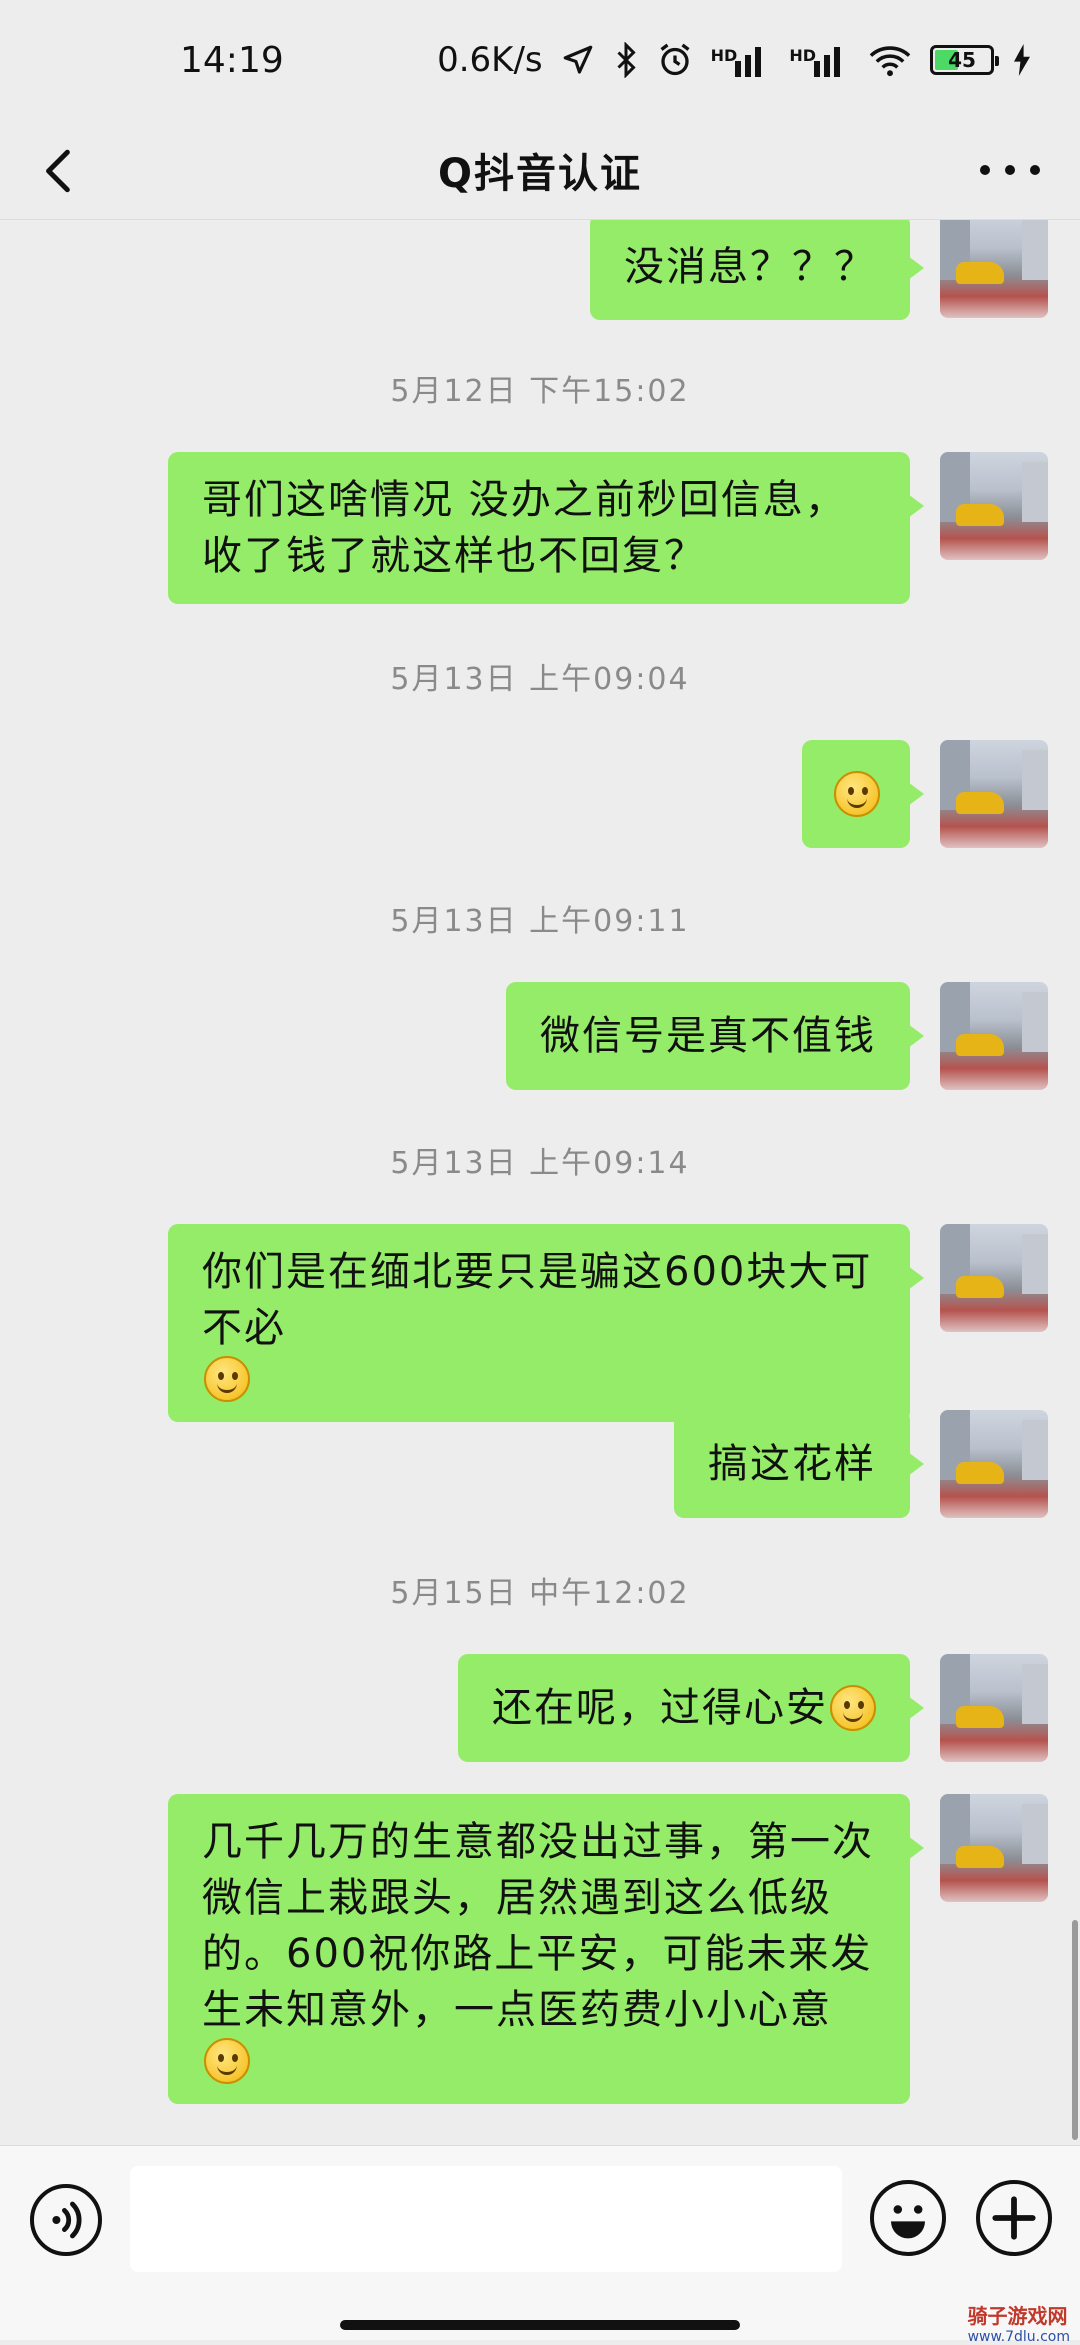 This screenshot has width=1080, height=2345. I want to click on battery-icon: 45, so click(964, 60).